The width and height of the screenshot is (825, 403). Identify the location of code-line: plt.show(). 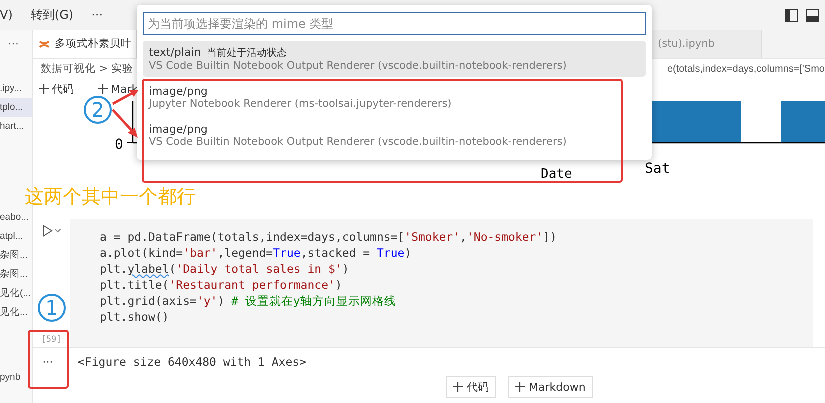
(135, 317).